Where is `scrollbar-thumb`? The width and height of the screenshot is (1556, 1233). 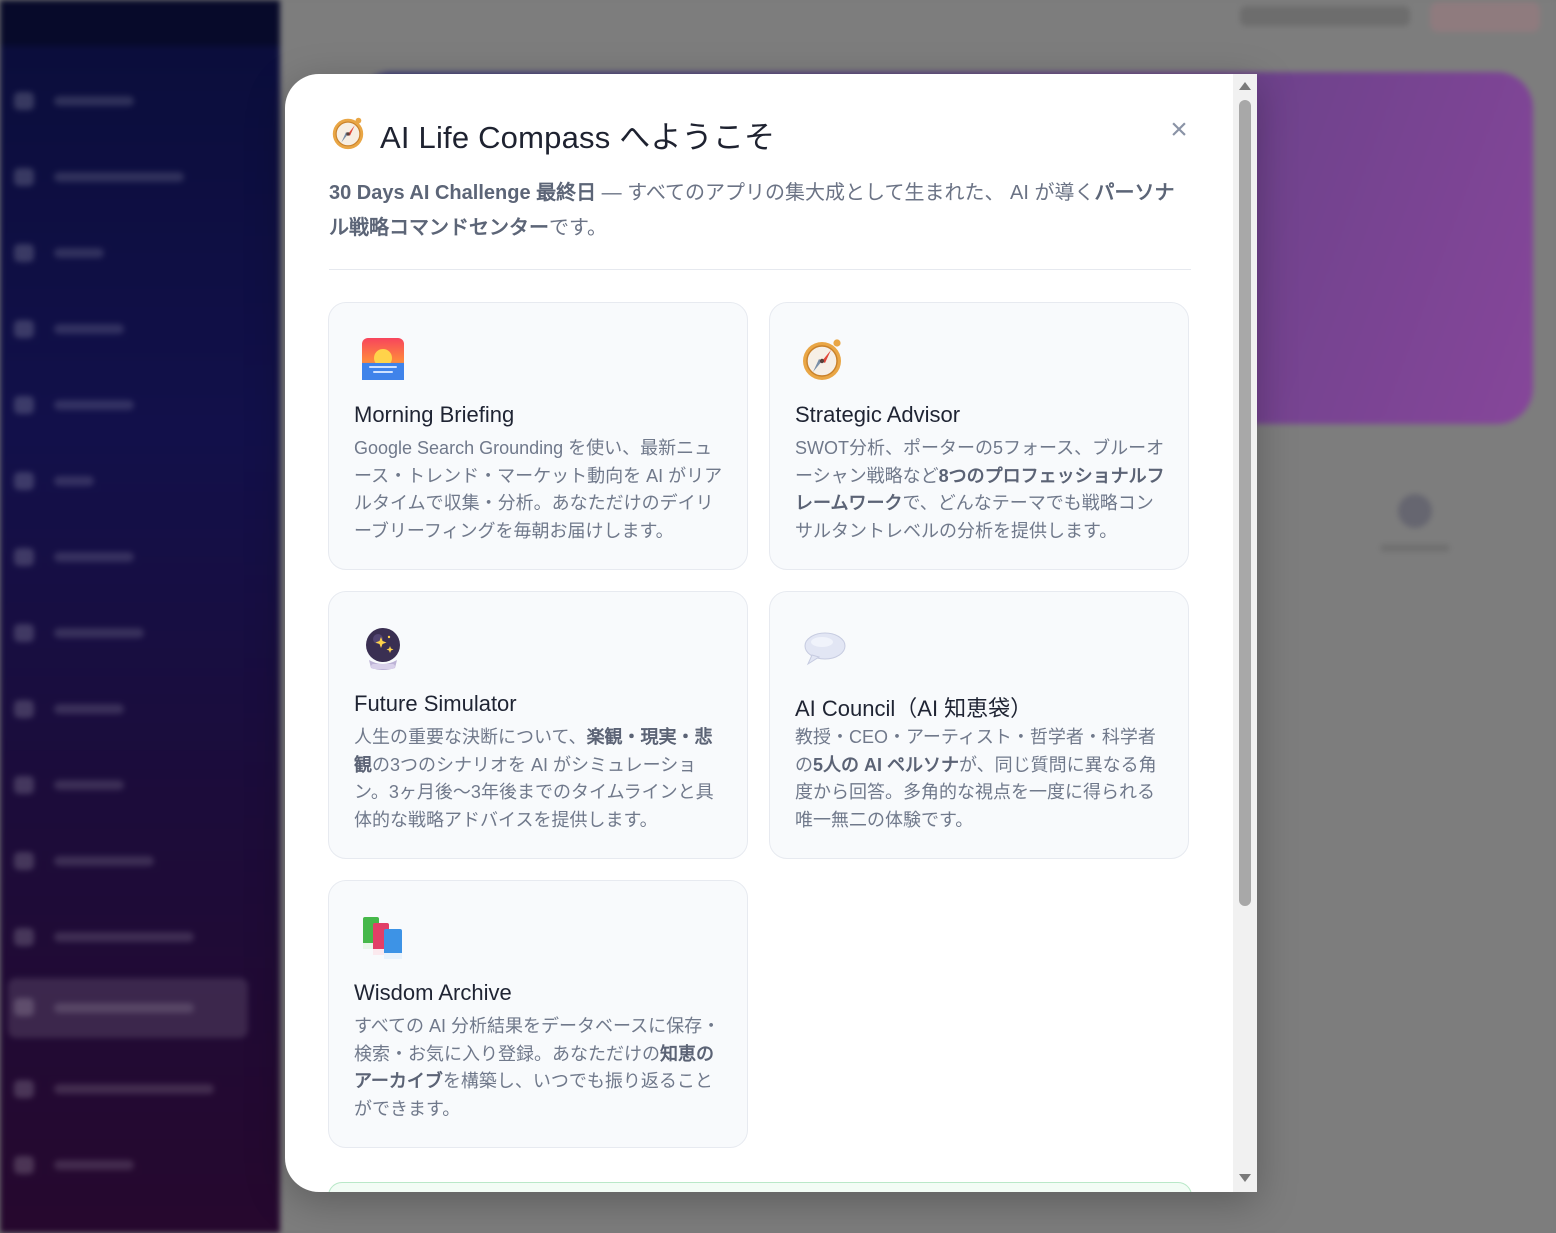
scrollbar-thumb is located at coordinates (1245, 503).